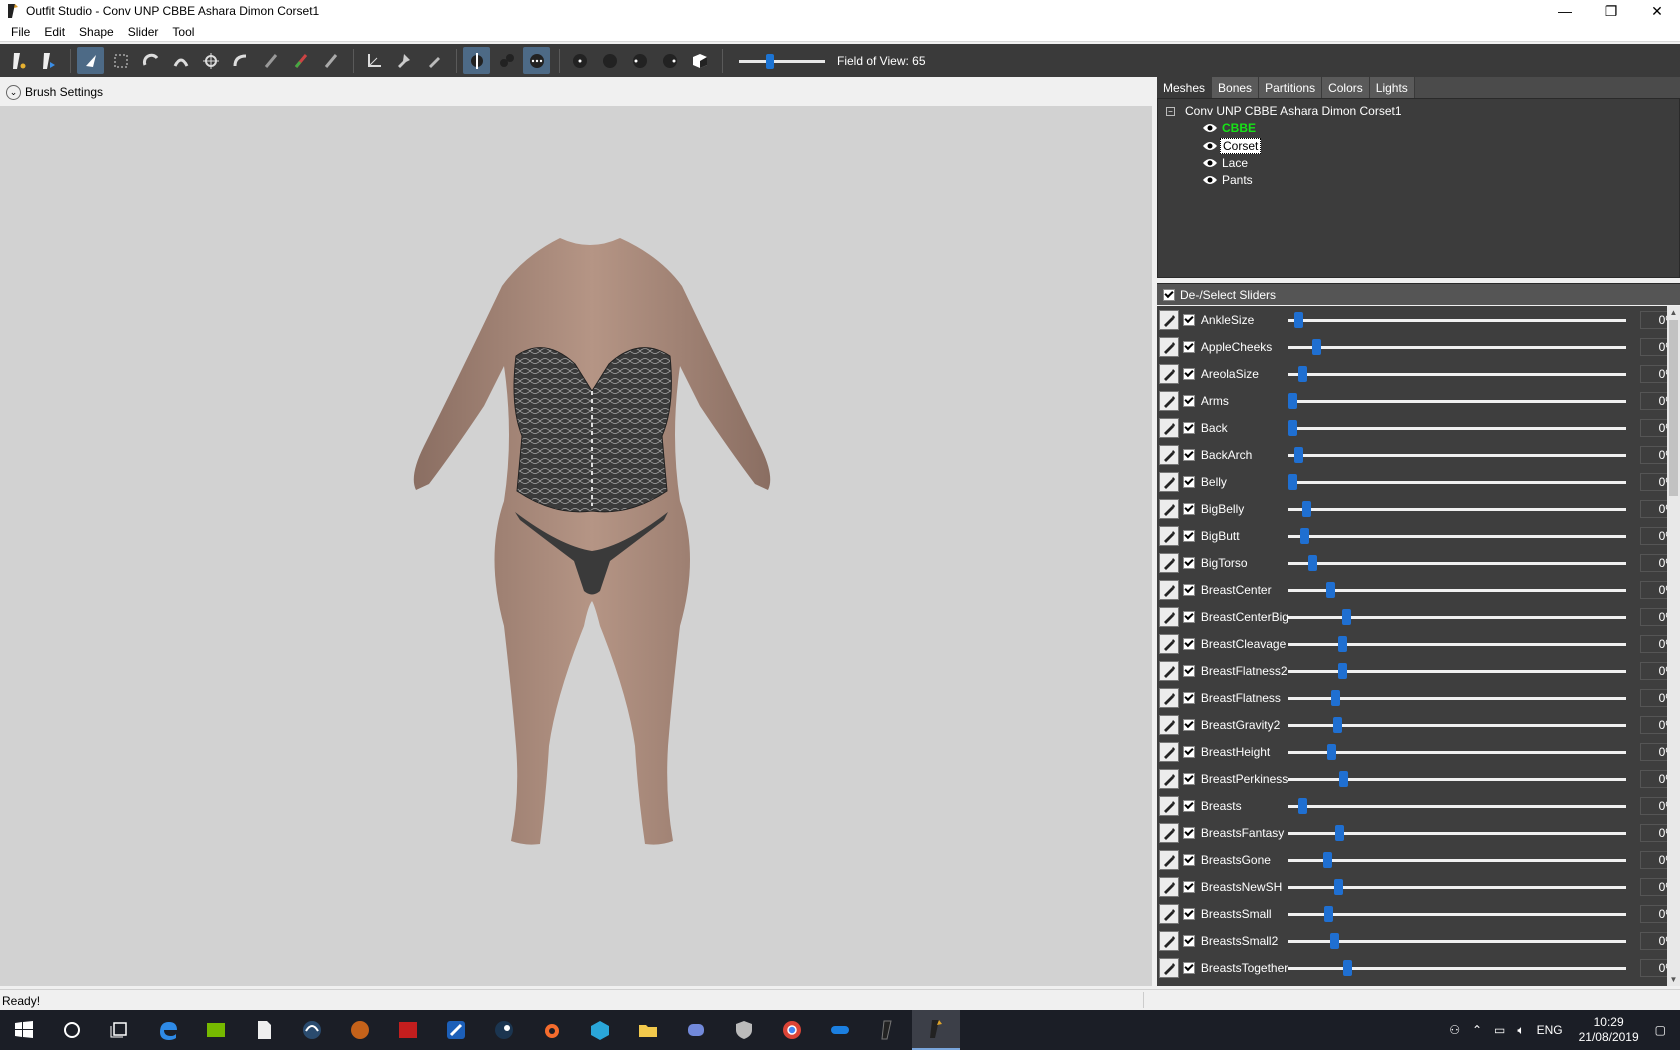 This screenshot has height=1050, width=1680. I want to click on transform-tool-button, so click(120, 60).